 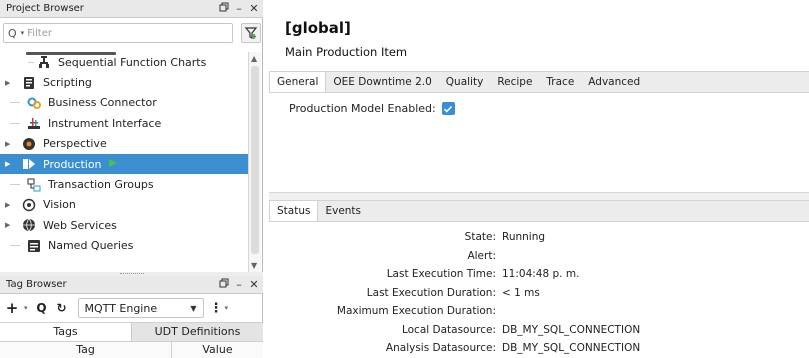 I want to click on add-icon: +, so click(x=12, y=308).